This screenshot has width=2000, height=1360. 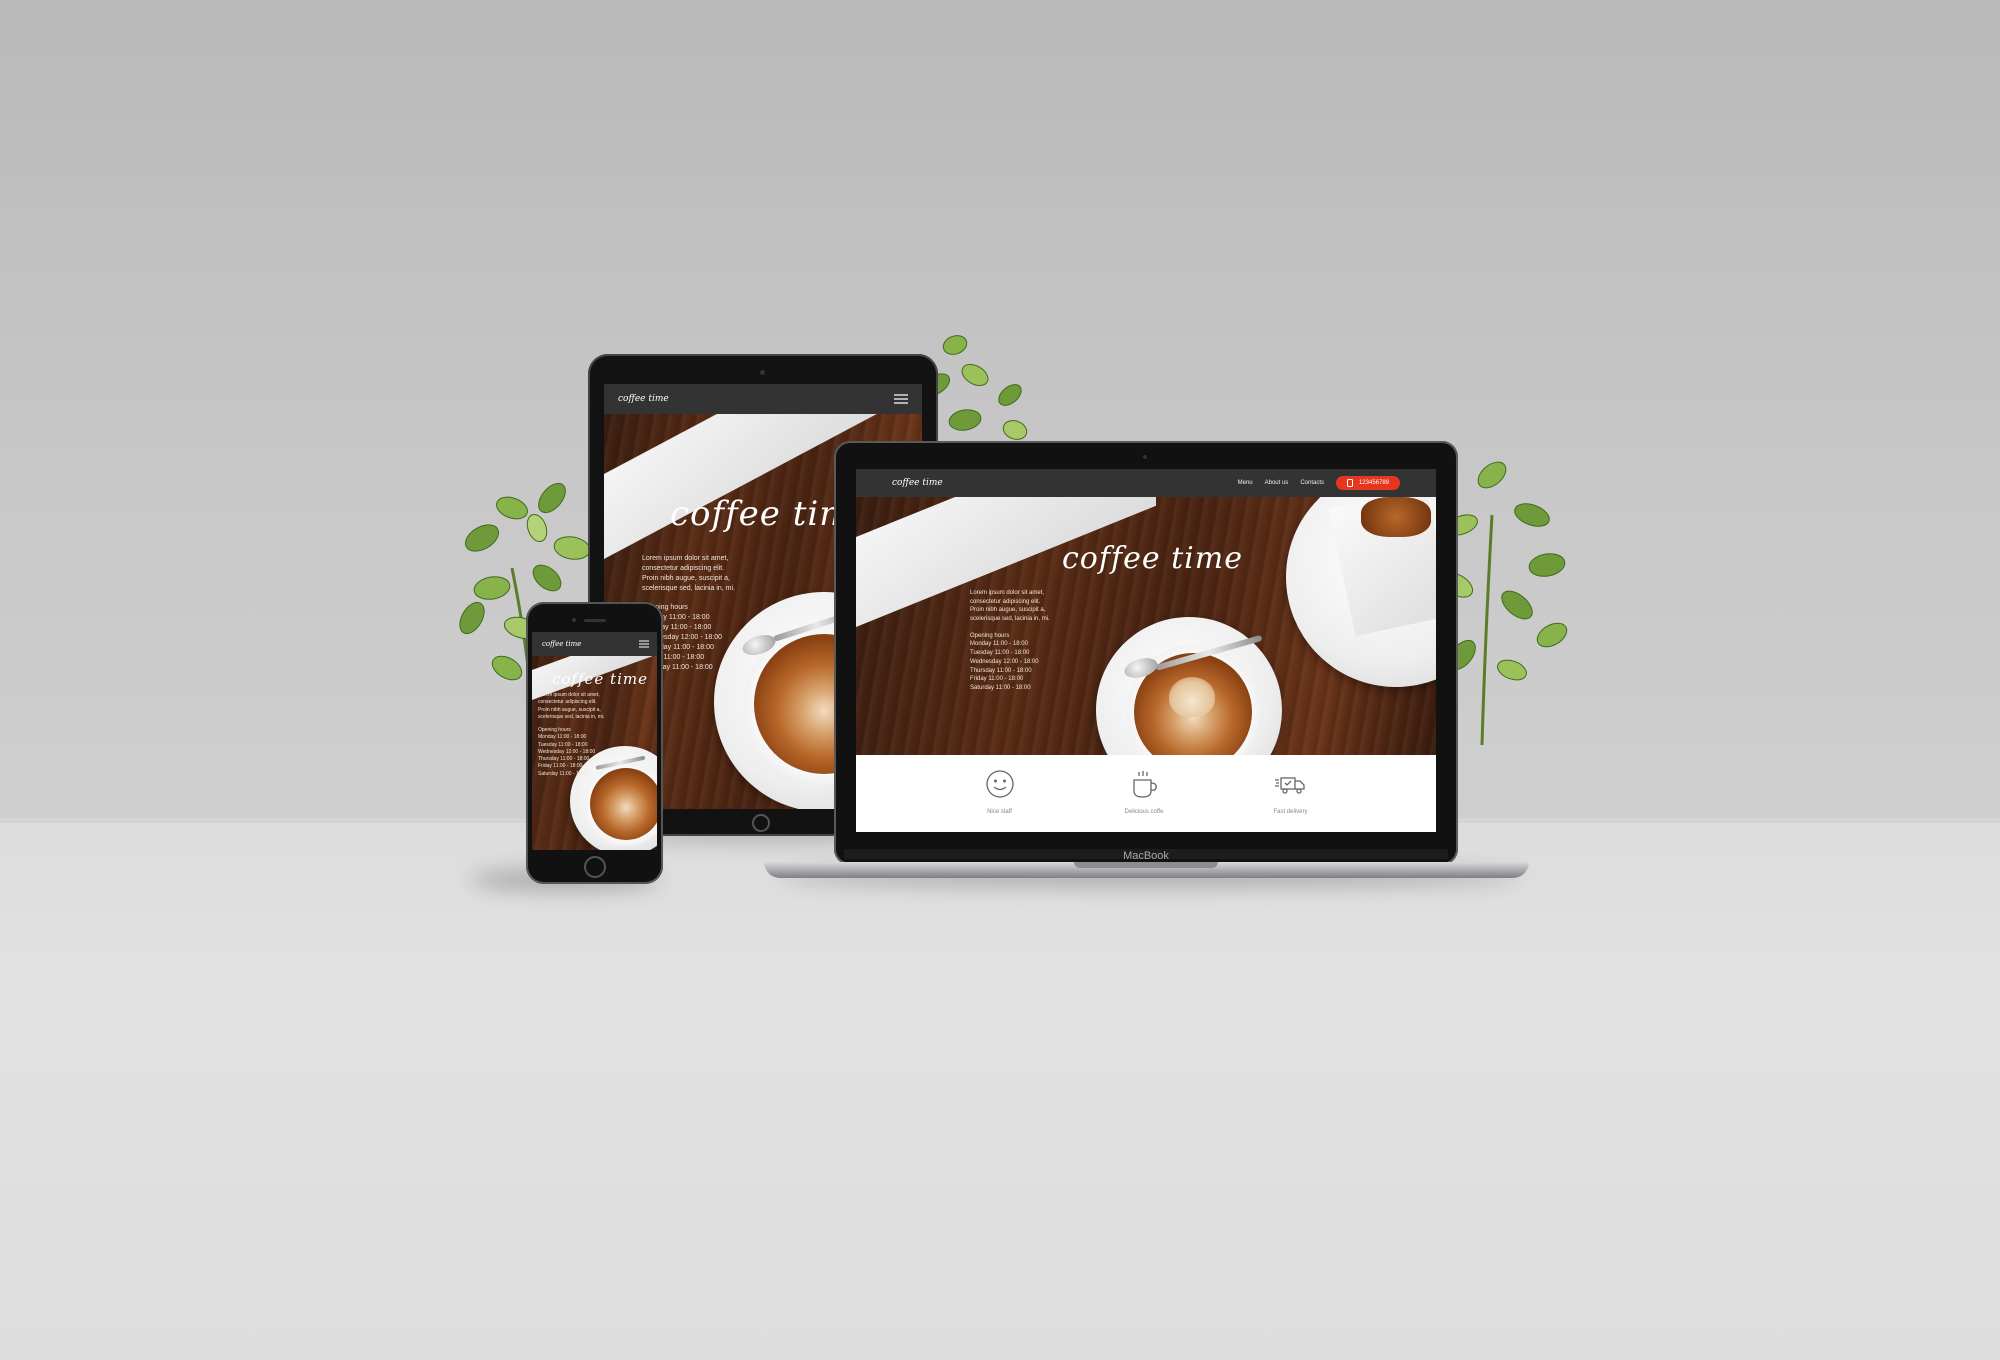 What do you see at coordinates (1290, 785) in the screenshot?
I see `delivery-truck-icon` at bounding box center [1290, 785].